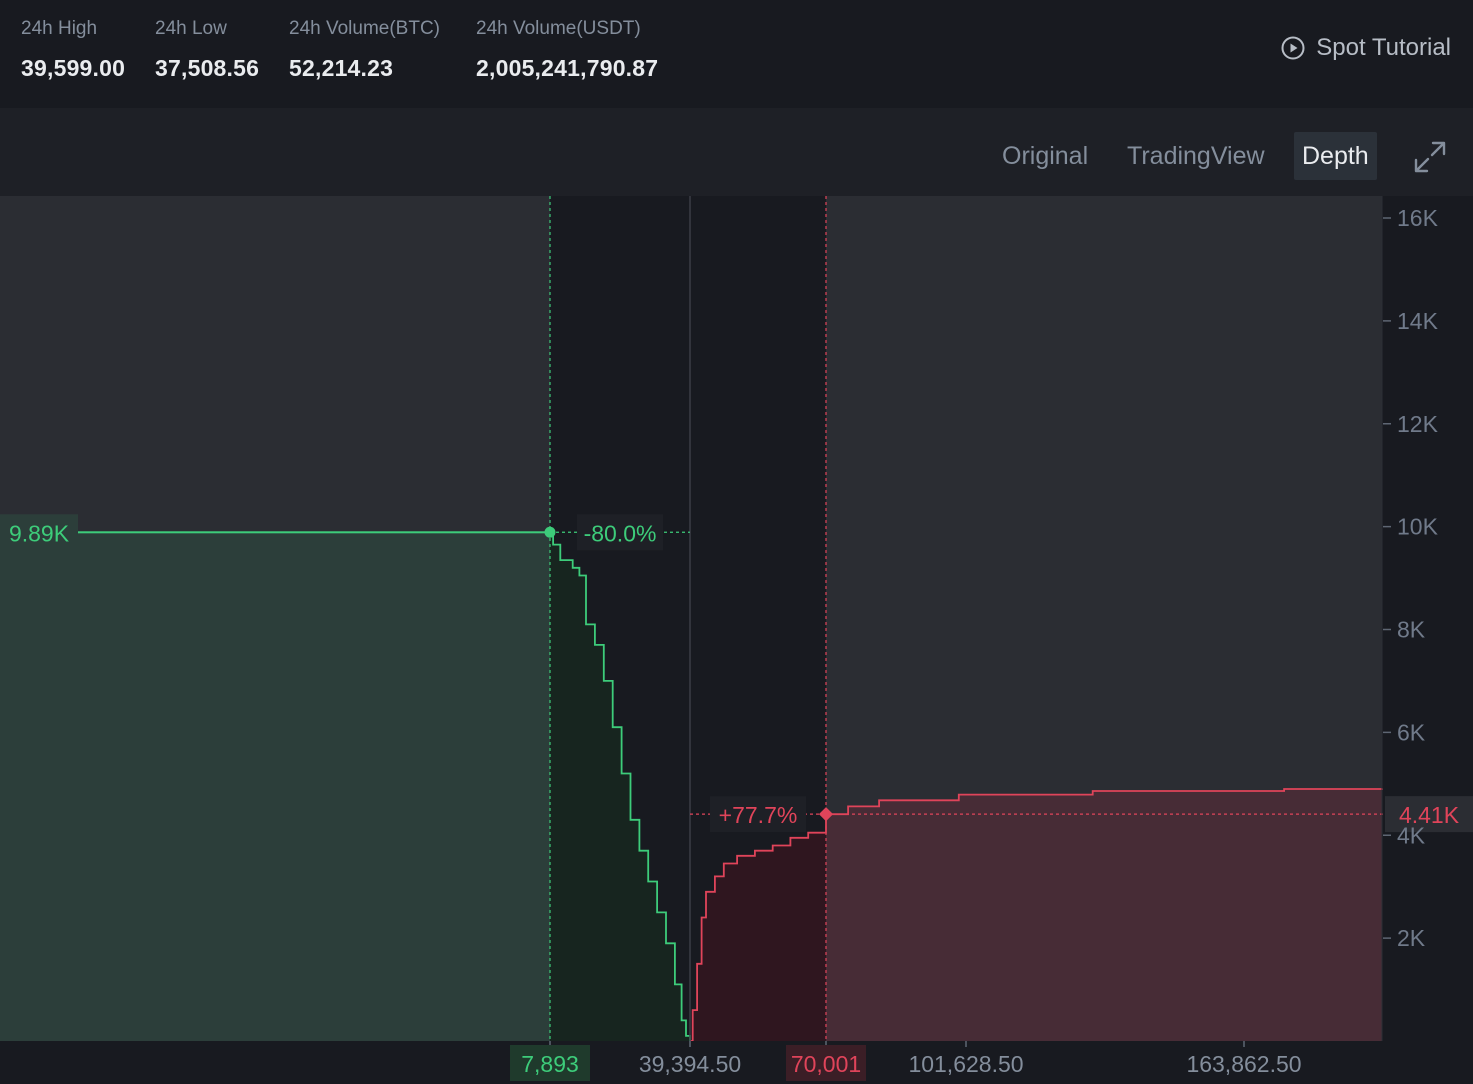  I want to click on ask-area-outer, so click(1104, 914).